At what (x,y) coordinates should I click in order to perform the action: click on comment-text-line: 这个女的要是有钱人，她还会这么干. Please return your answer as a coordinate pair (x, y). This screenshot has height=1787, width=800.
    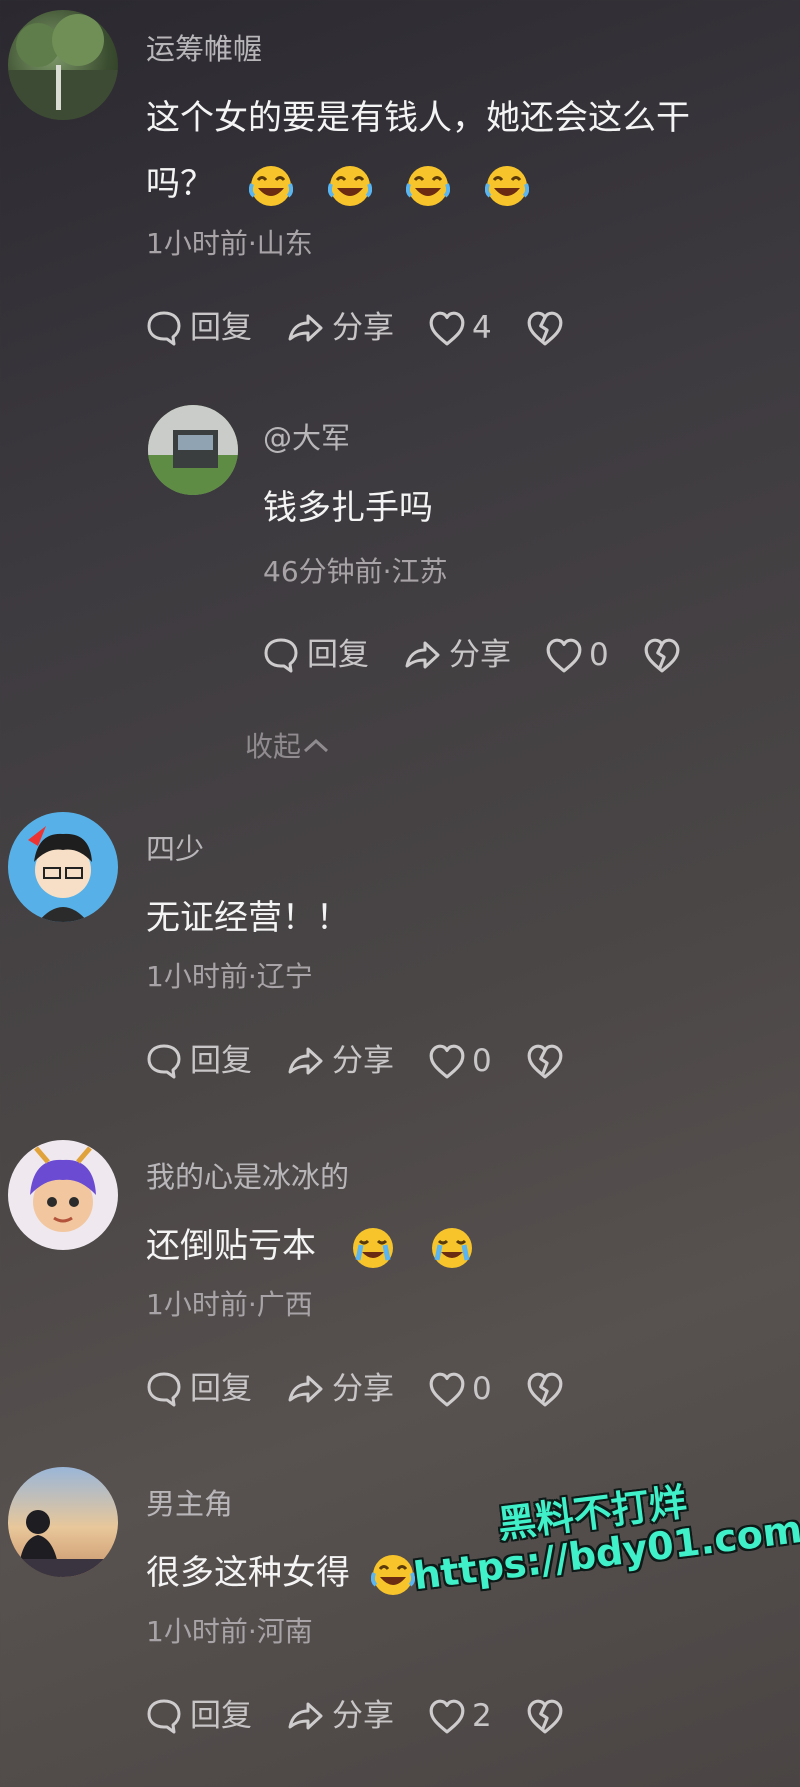
    Looking at the image, I should click on (418, 118).